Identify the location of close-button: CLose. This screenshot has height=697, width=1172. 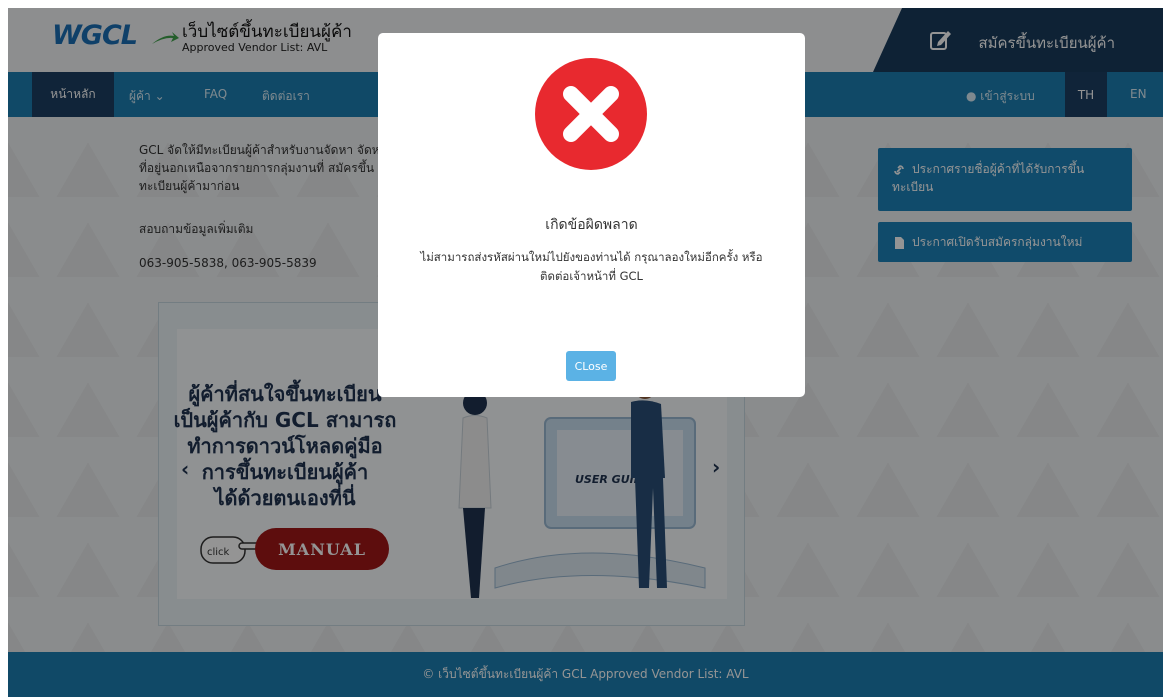
(591, 366).